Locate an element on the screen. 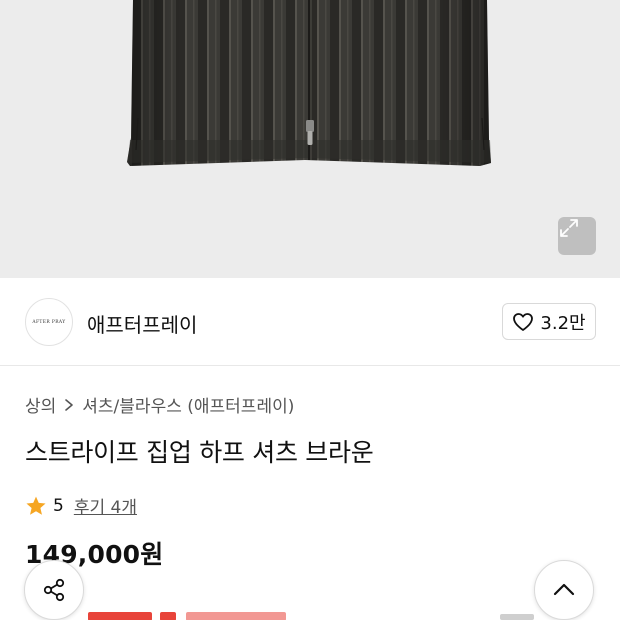 The width and height of the screenshot is (620, 620). product-title: 스트라이프 집업 하프 셔츠 브라운 is located at coordinates (199, 452).